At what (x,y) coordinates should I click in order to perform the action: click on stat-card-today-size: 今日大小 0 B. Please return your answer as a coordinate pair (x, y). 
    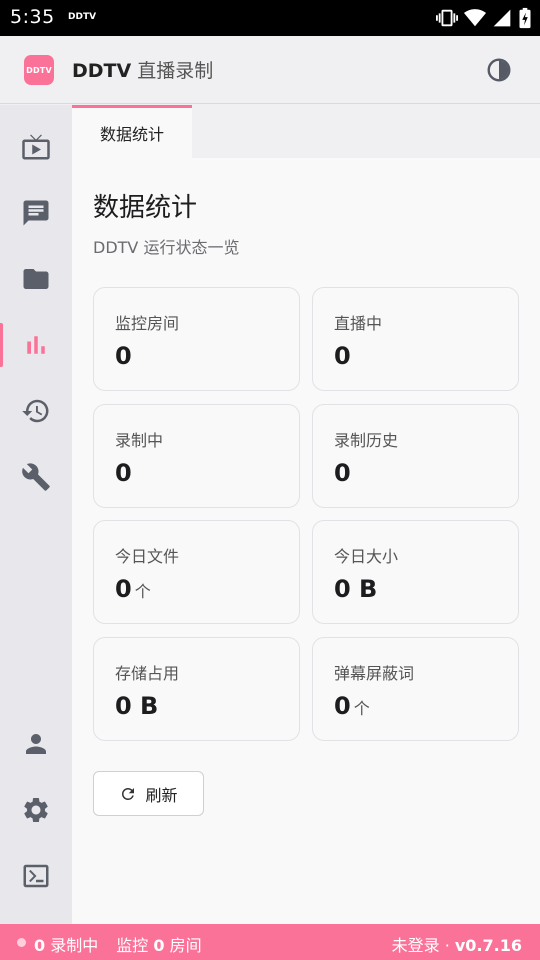
    Looking at the image, I should click on (415, 572).